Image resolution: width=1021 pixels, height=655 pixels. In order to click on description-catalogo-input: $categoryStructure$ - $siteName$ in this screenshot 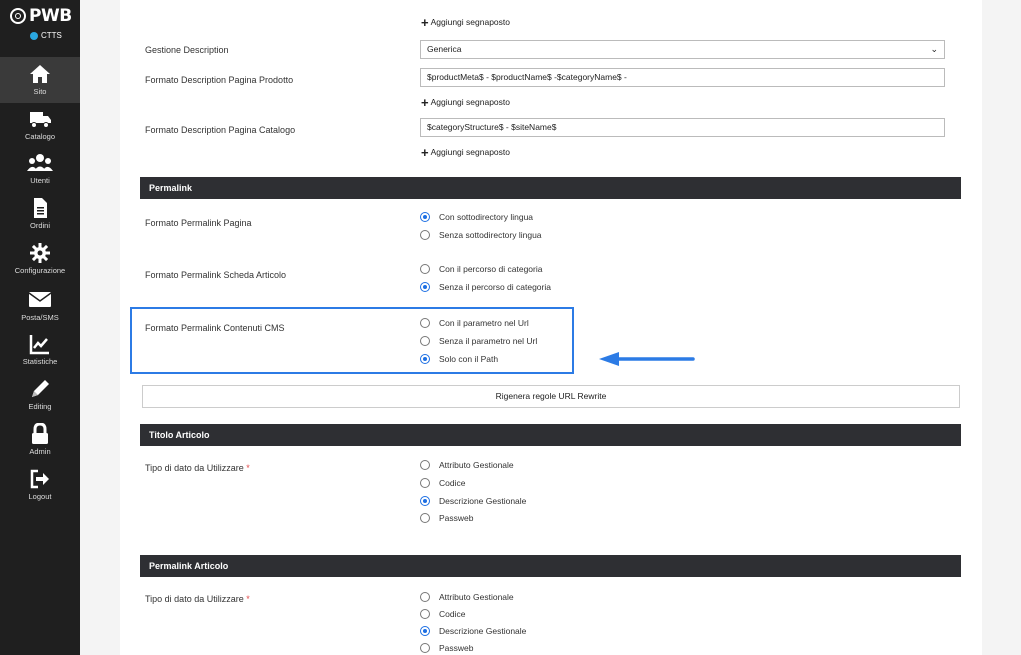, I will do `click(682, 127)`.